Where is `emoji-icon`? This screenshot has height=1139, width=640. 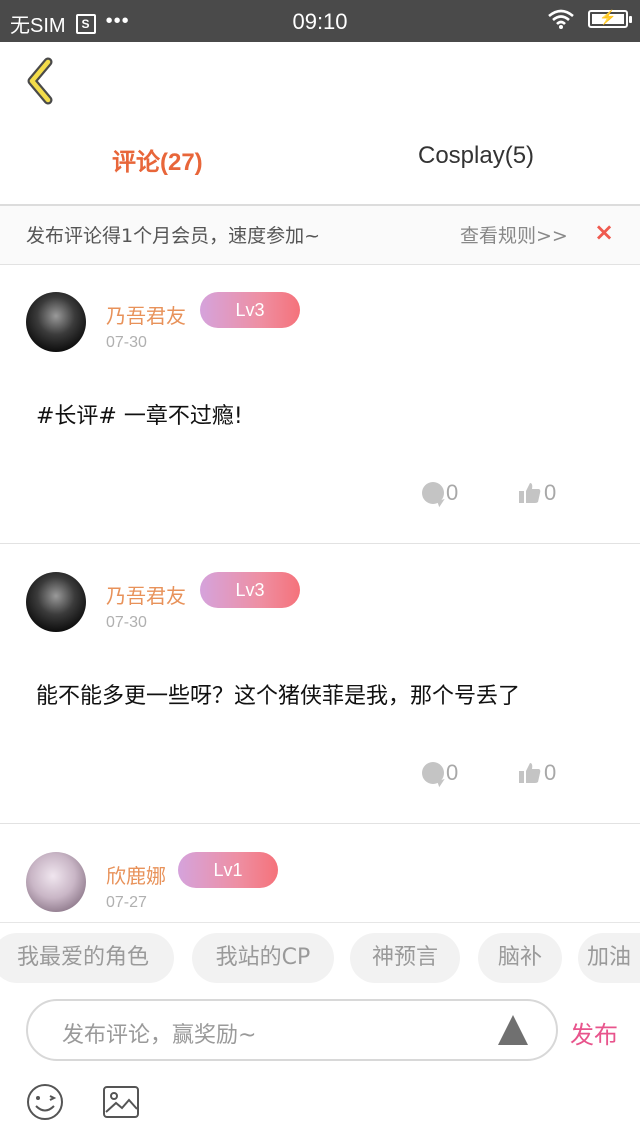
emoji-icon is located at coordinates (45, 1102).